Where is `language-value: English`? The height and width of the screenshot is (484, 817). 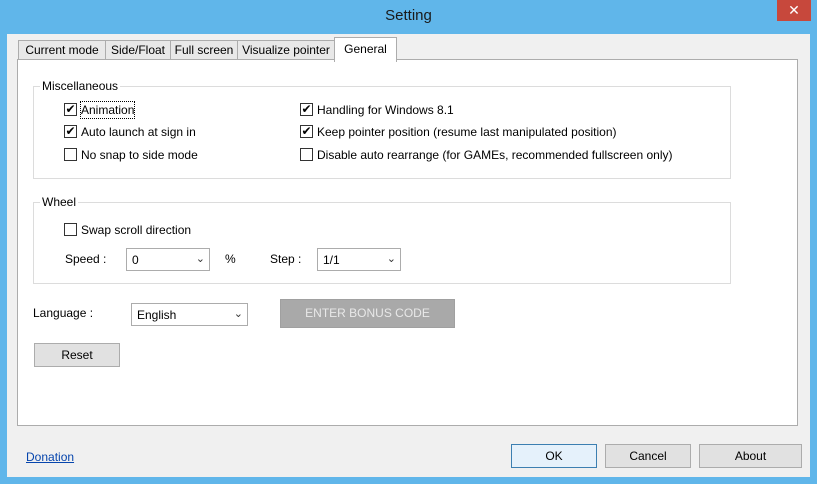
language-value: English is located at coordinates (157, 315).